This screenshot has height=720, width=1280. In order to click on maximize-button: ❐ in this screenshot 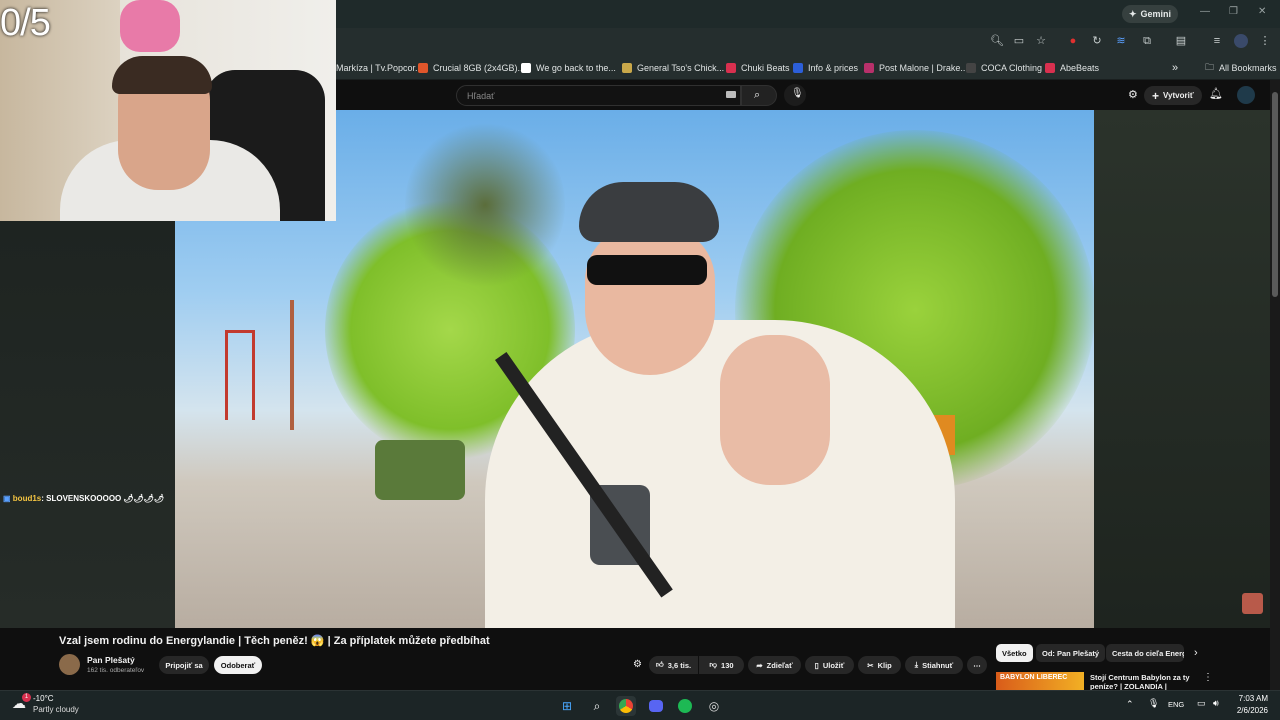, I will do `click(1233, 11)`.